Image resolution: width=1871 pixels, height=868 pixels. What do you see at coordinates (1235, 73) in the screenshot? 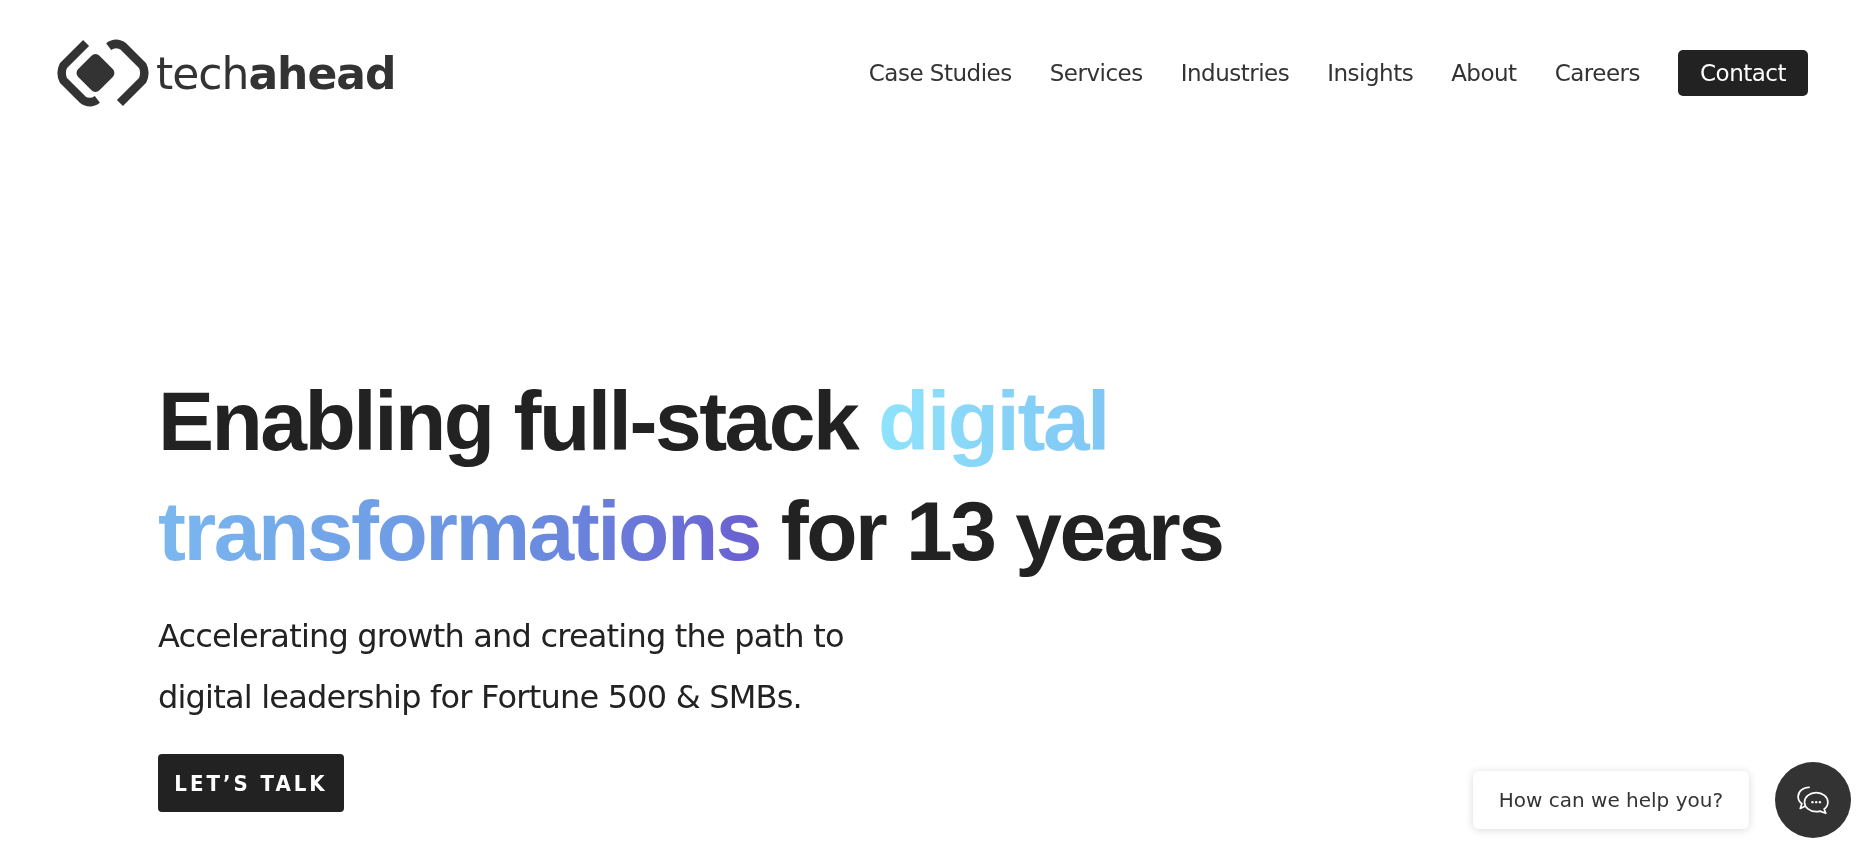
I see `nav-link: Industries` at bounding box center [1235, 73].